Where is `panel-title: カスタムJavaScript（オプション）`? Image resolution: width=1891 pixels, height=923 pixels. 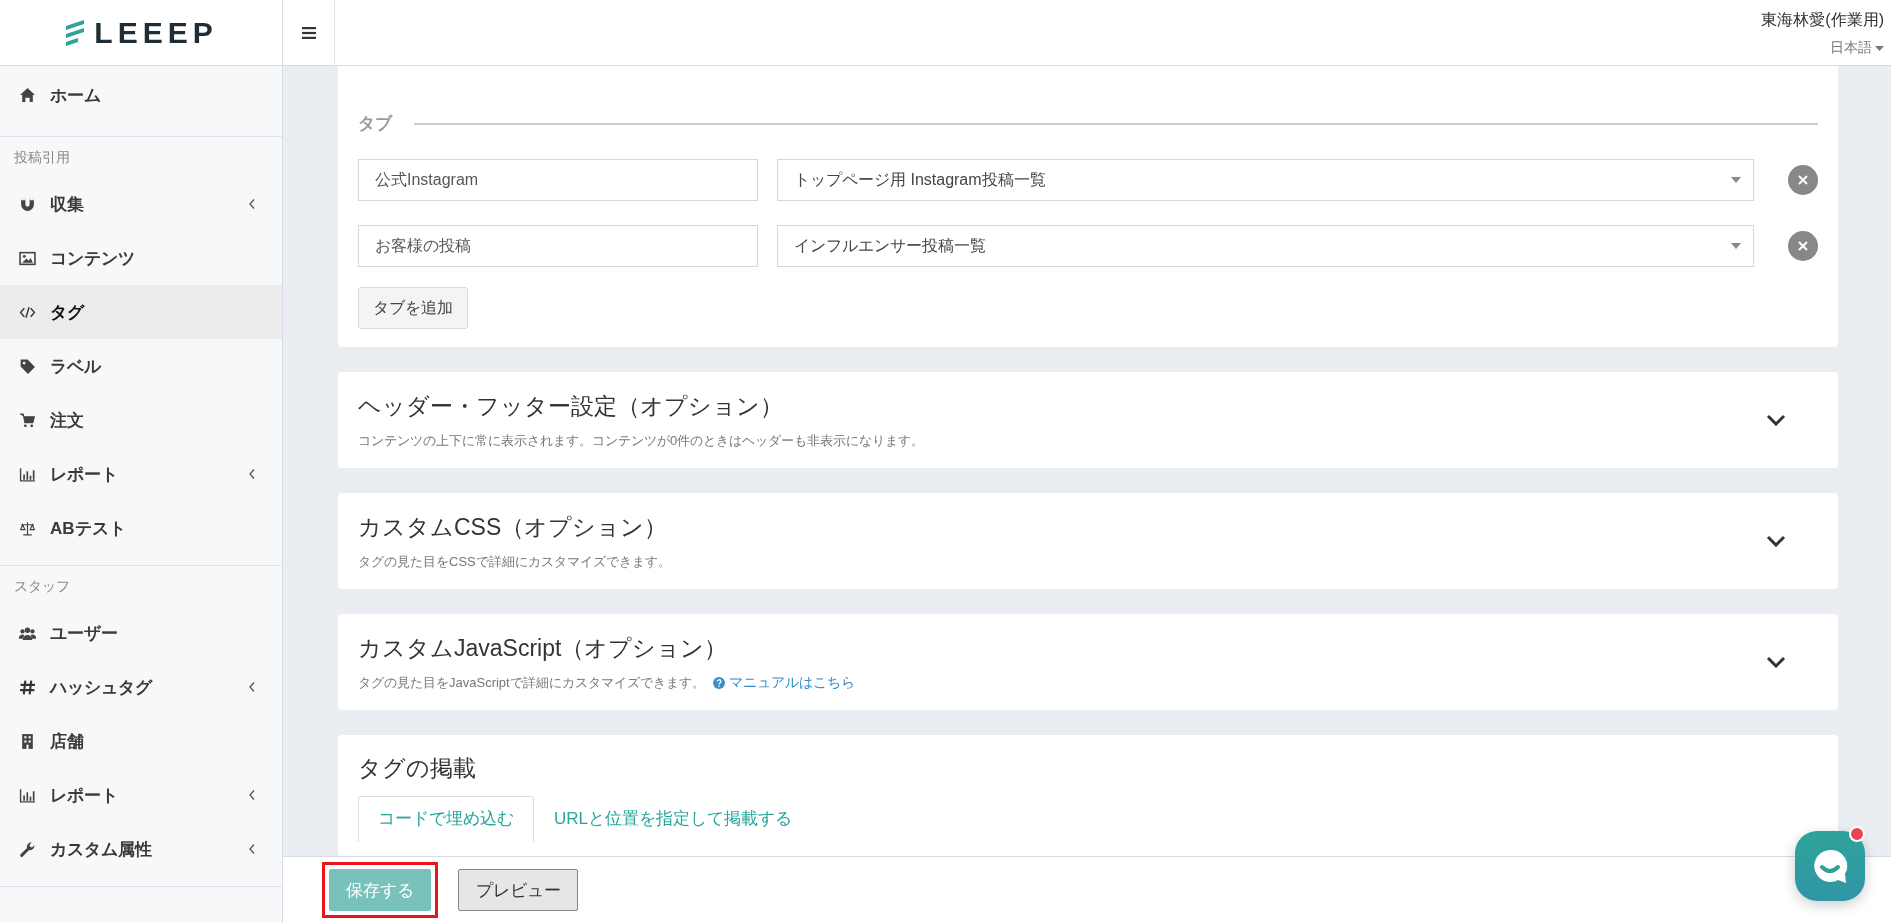
panel-title: カスタムJavaScript（オプション） is located at coordinates (543, 648).